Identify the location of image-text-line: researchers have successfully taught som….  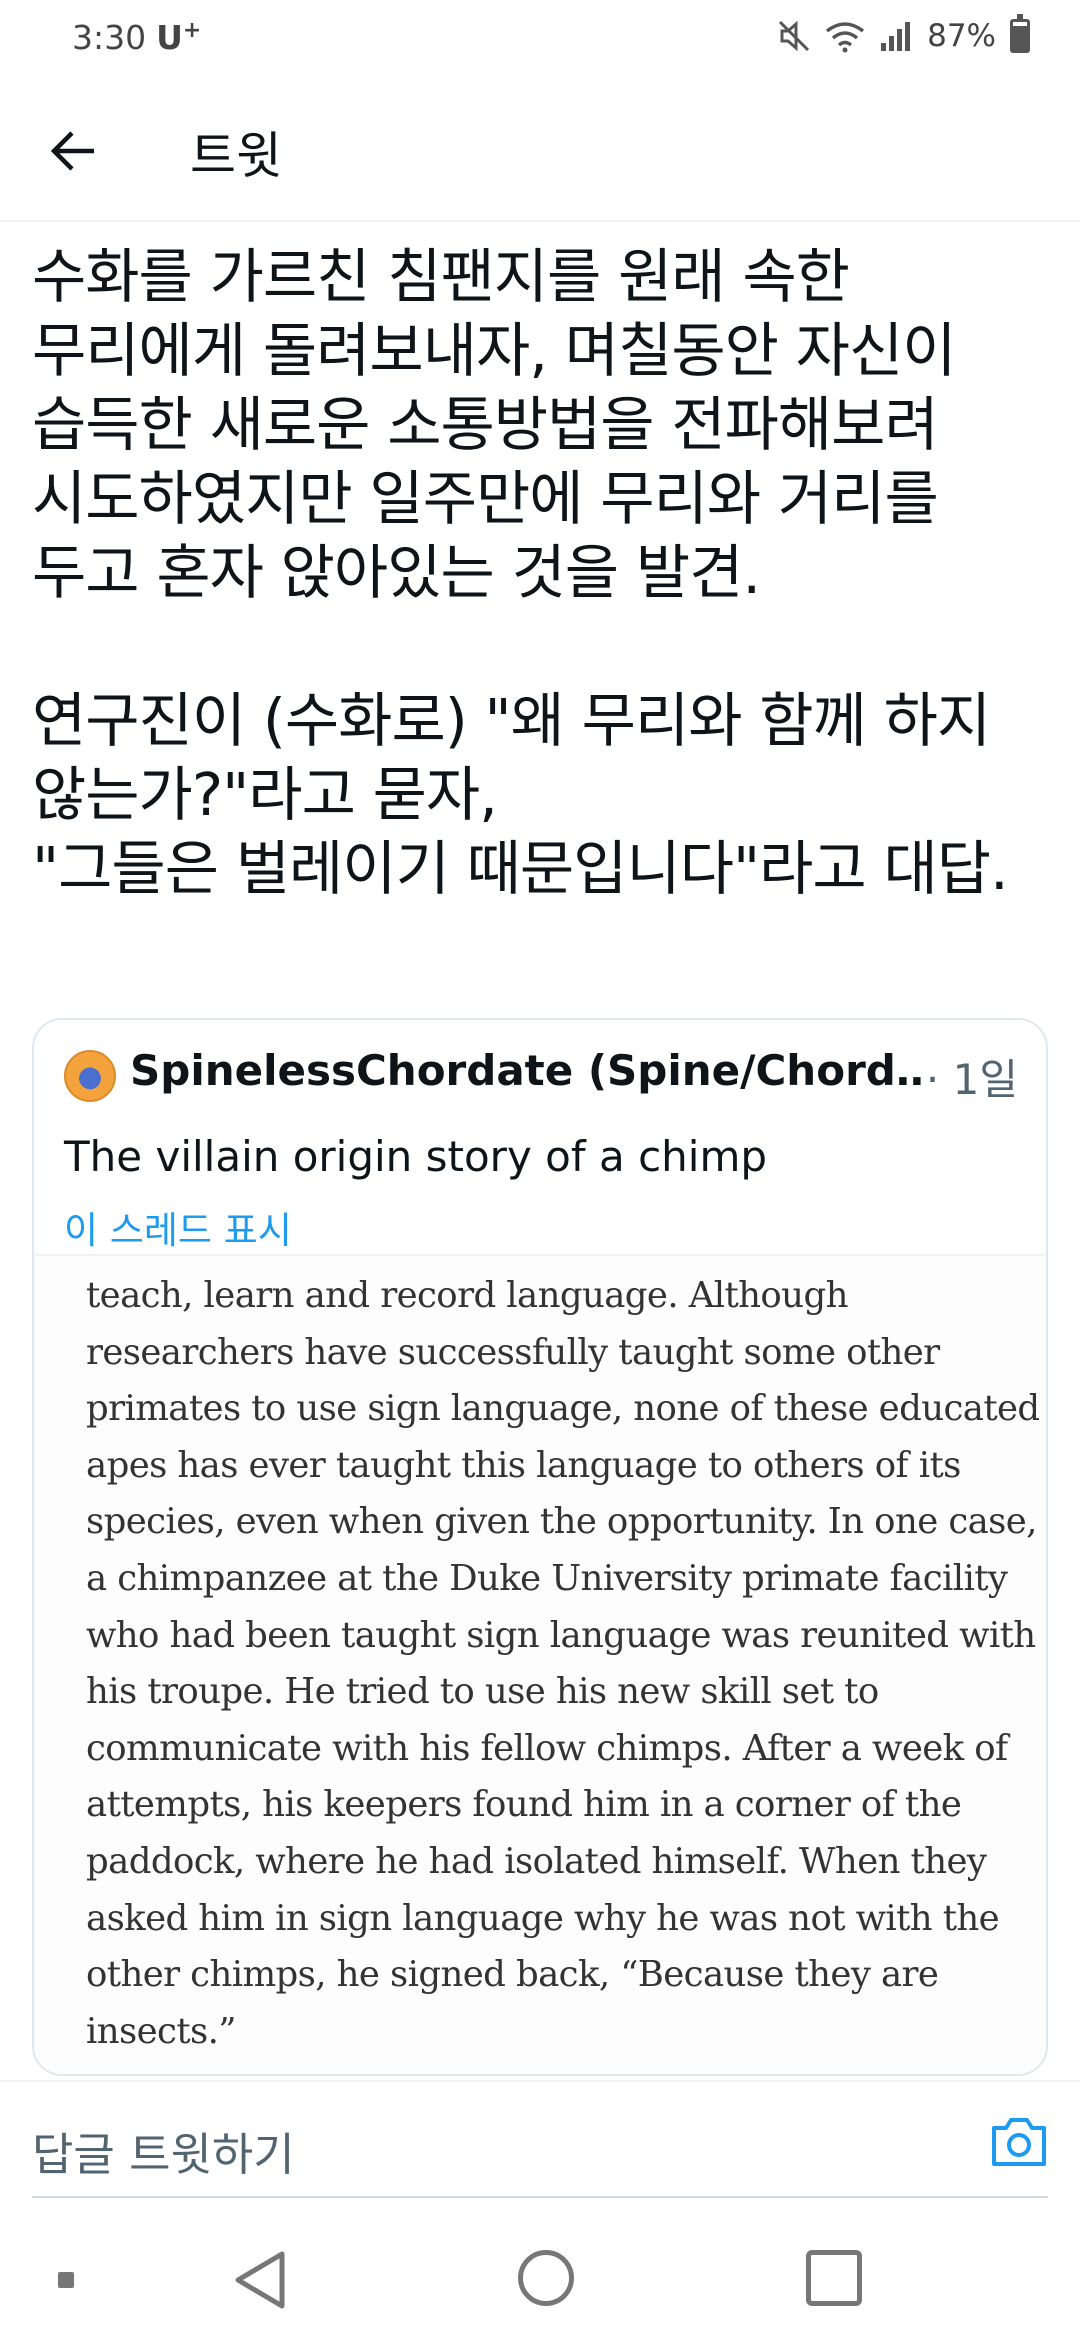
(513, 1352).